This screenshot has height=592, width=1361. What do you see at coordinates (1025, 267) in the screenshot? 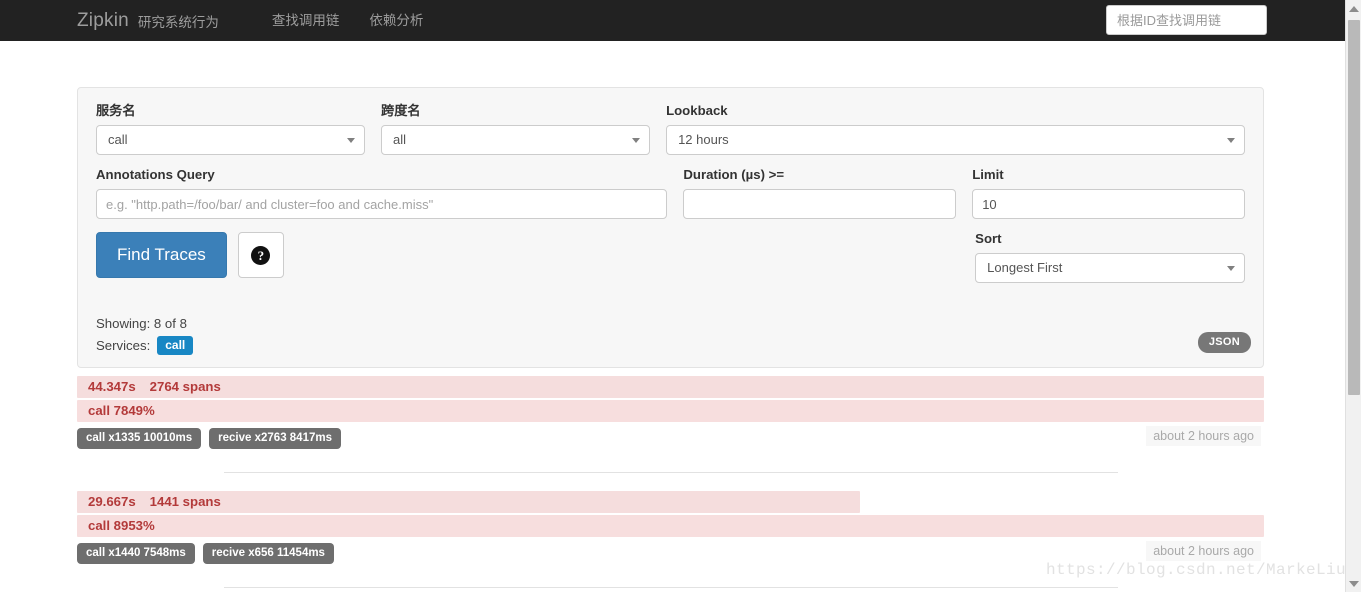
I see `sort-value: Longest First` at bounding box center [1025, 267].